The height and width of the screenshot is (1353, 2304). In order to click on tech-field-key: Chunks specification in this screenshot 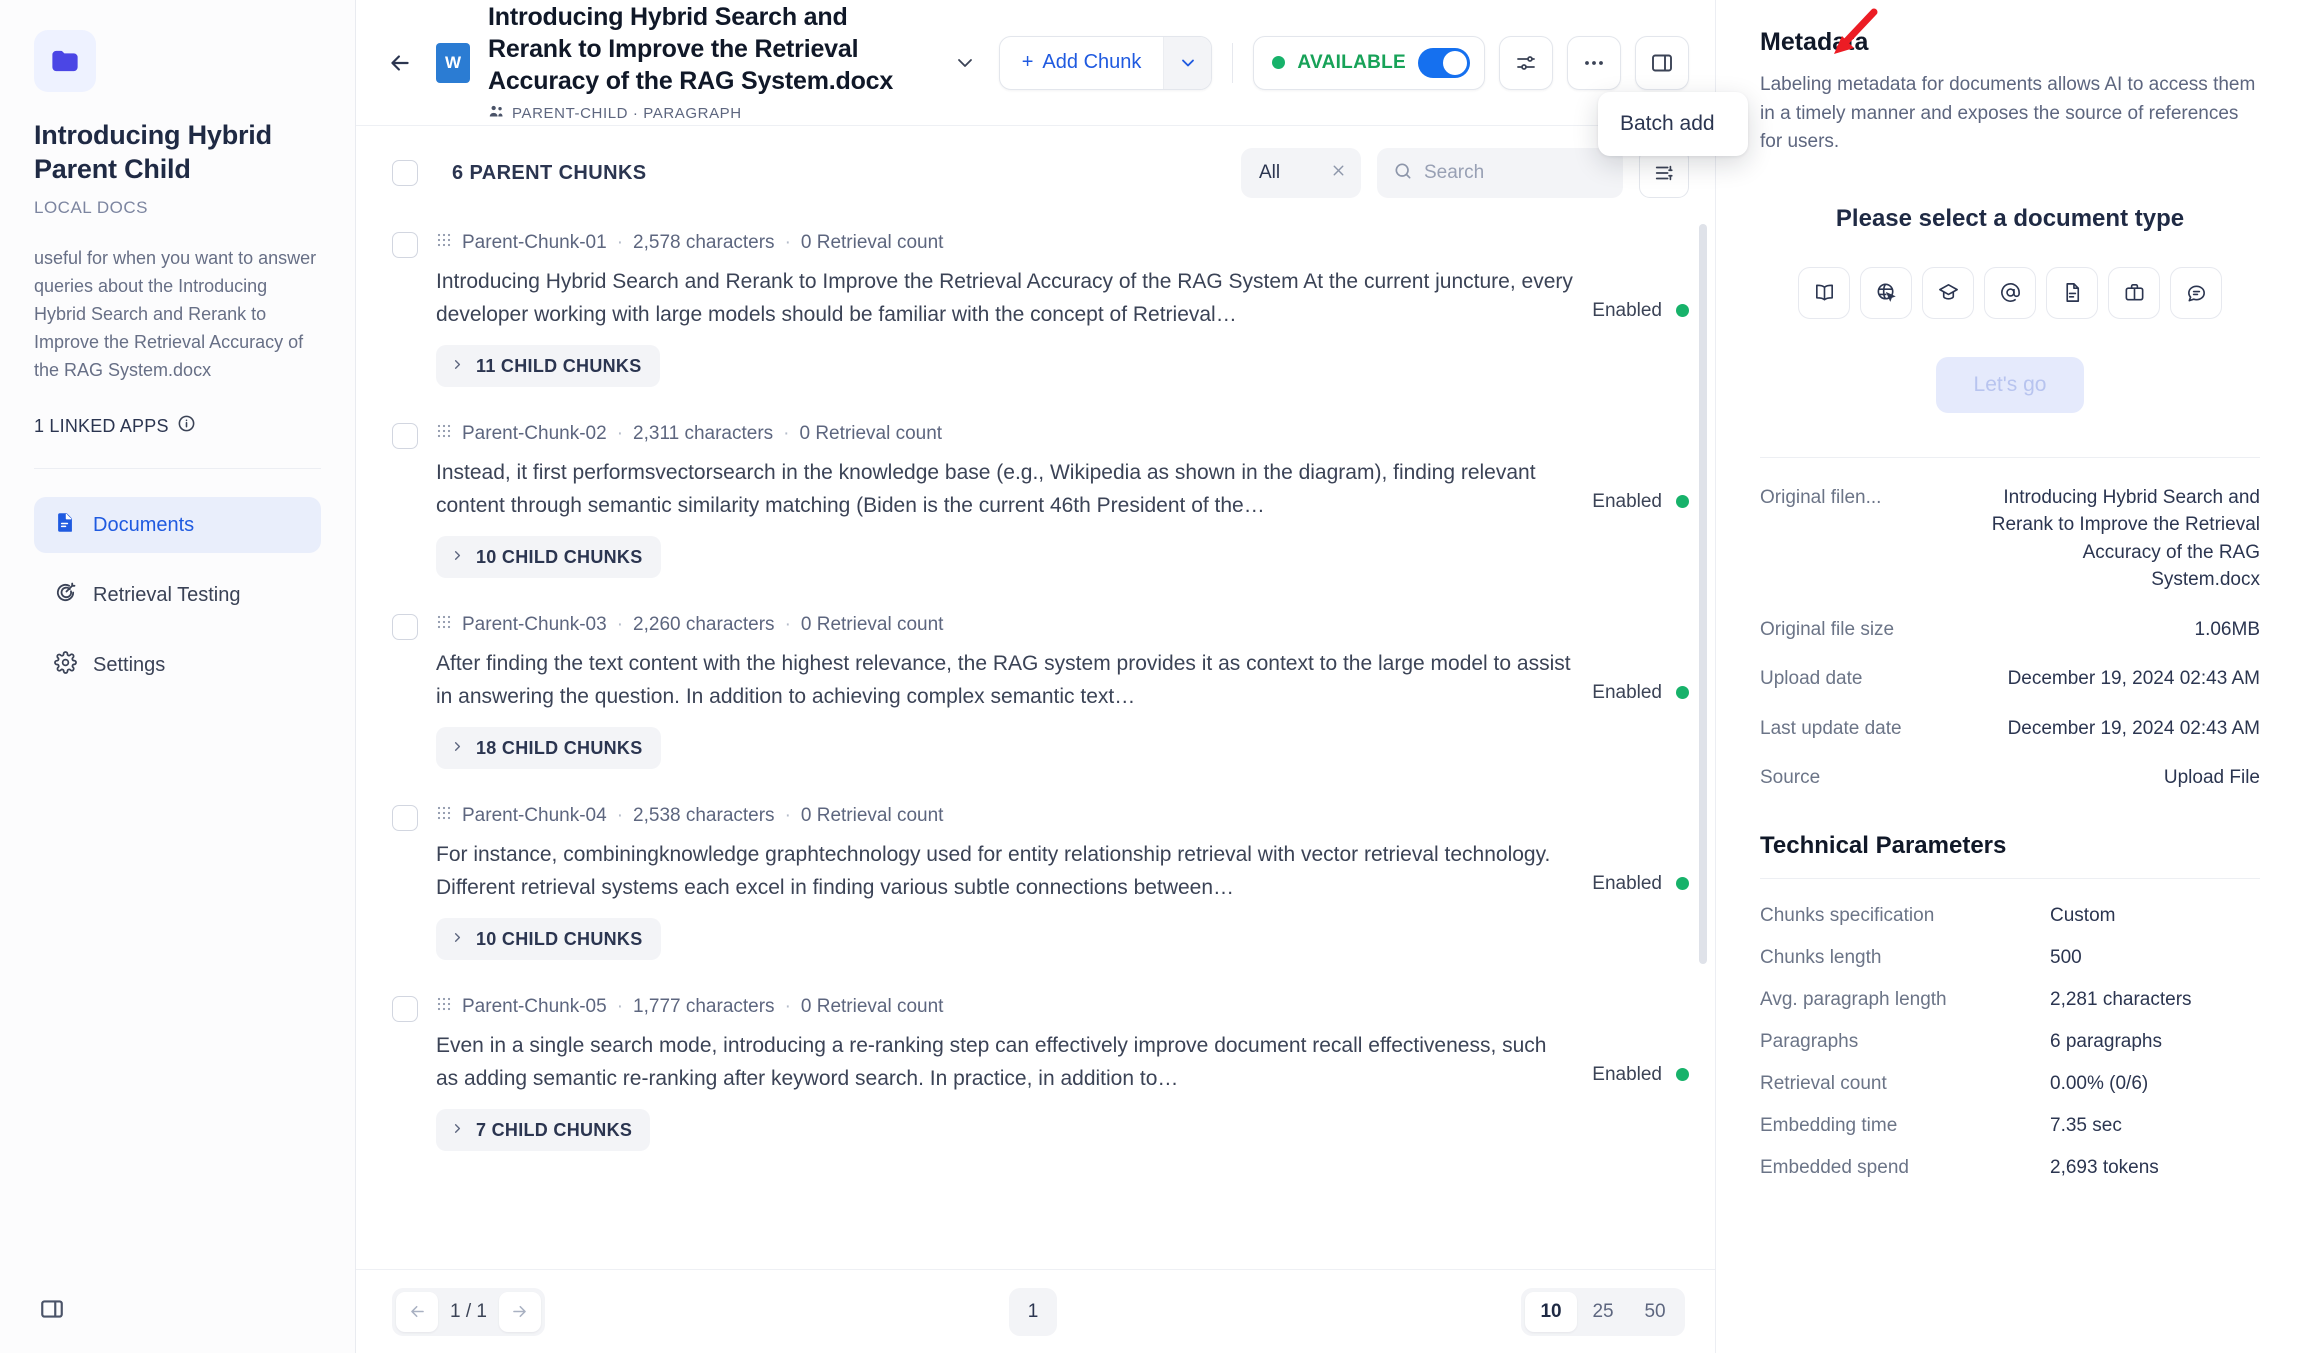, I will do `click(1847, 915)`.